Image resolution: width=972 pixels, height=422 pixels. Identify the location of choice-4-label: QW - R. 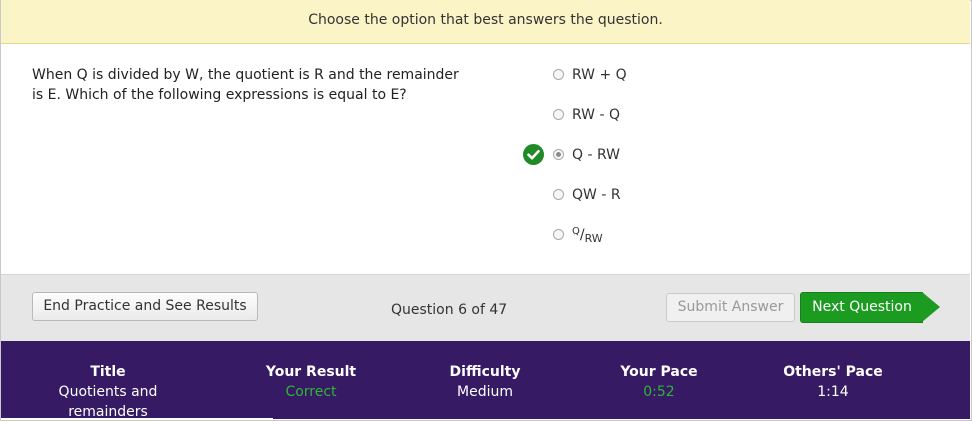
(596, 195).